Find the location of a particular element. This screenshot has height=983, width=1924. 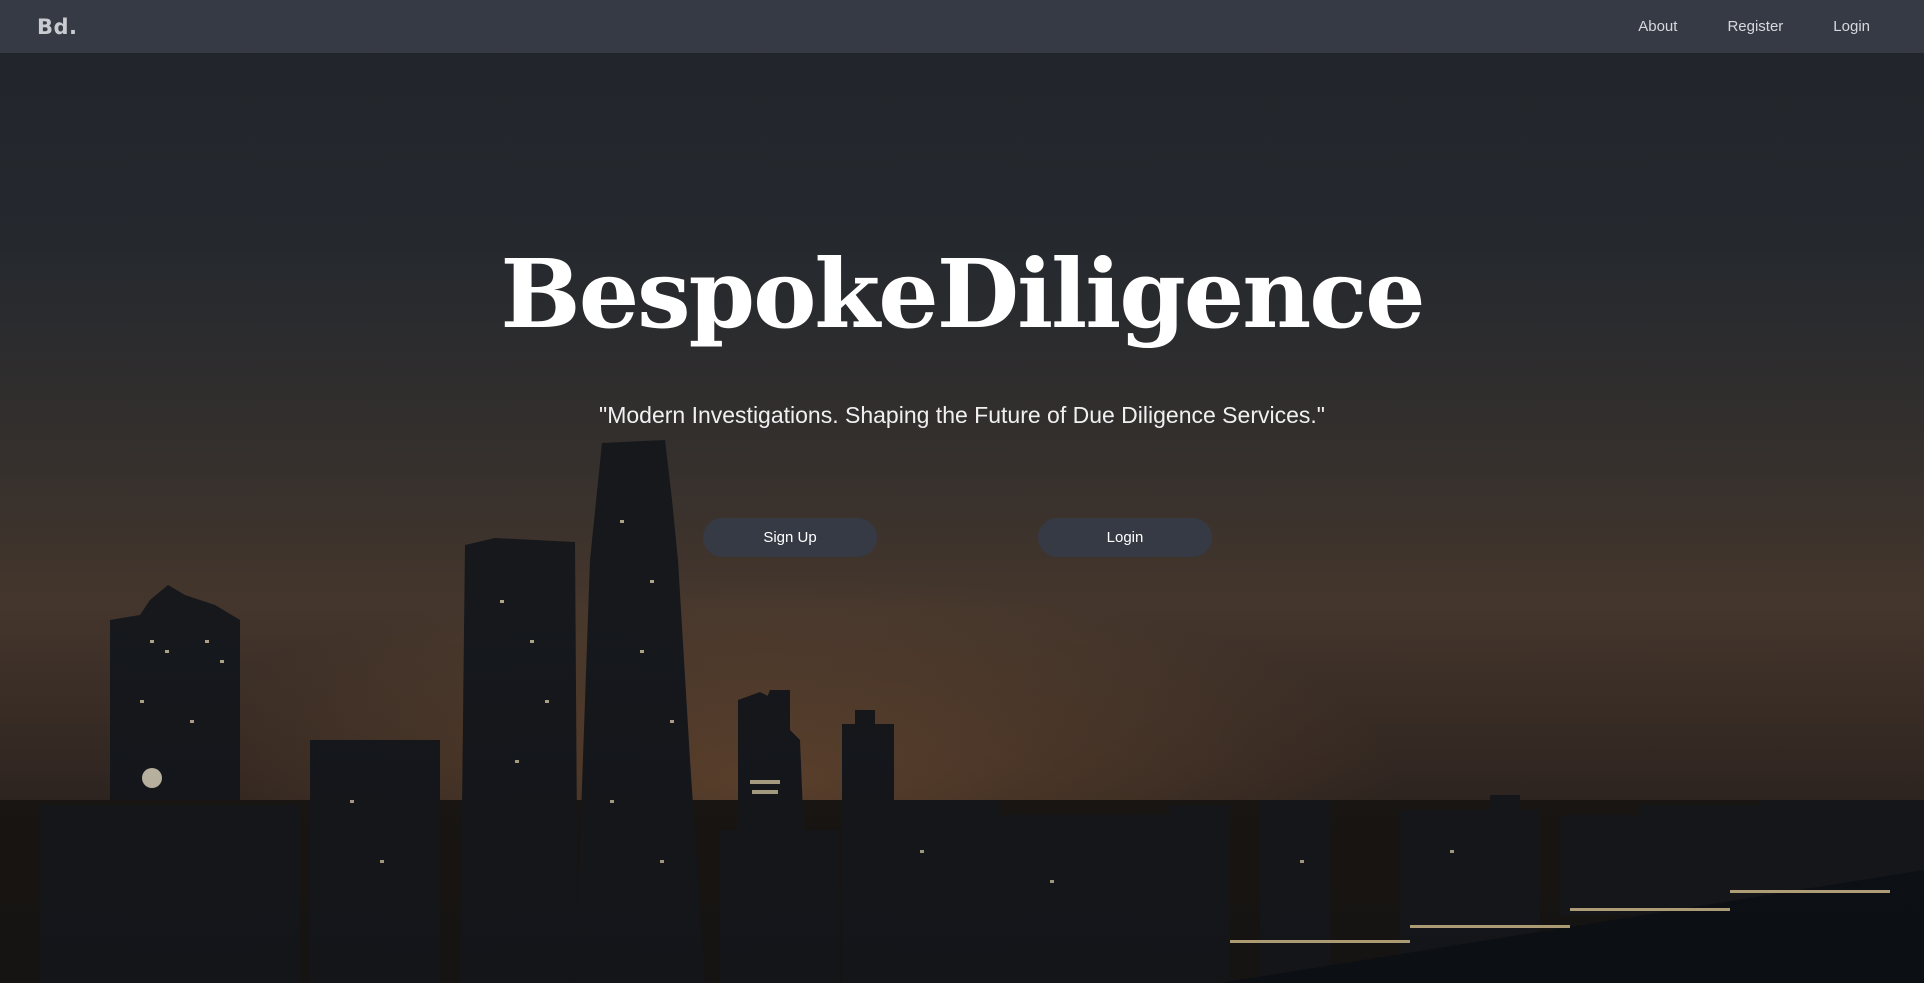

nav-link-login: Login is located at coordinates (1851, 26).